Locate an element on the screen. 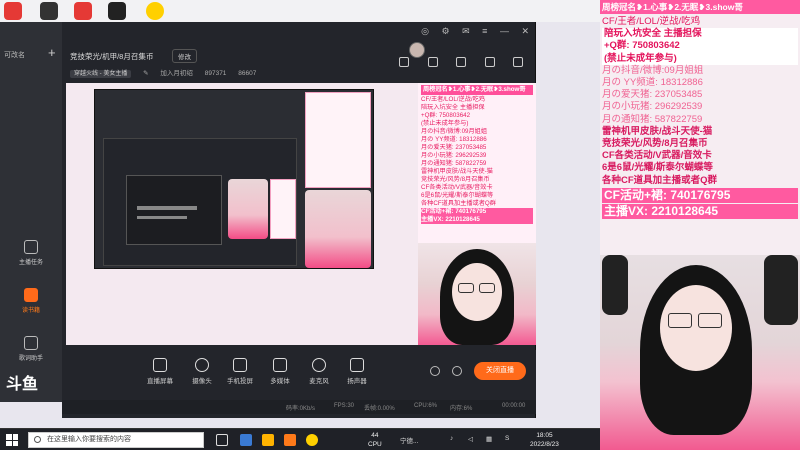 This screenshot has height=450, width=800. sidebar-item-lyrics: 歌词助手 is located at coordinates (31, 349).